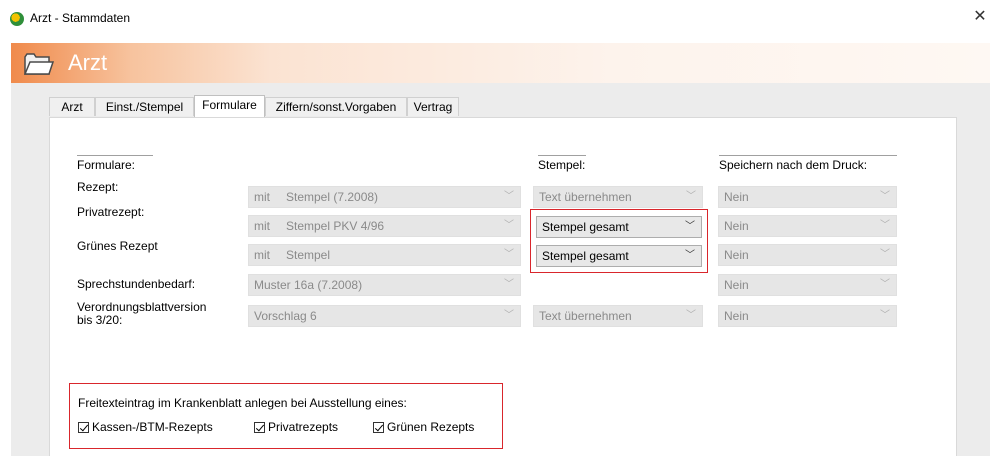 The width and height of the screenshot is (999, 456). I want to click on window-title: Arzt - Stammdaten, so click(80, 18).